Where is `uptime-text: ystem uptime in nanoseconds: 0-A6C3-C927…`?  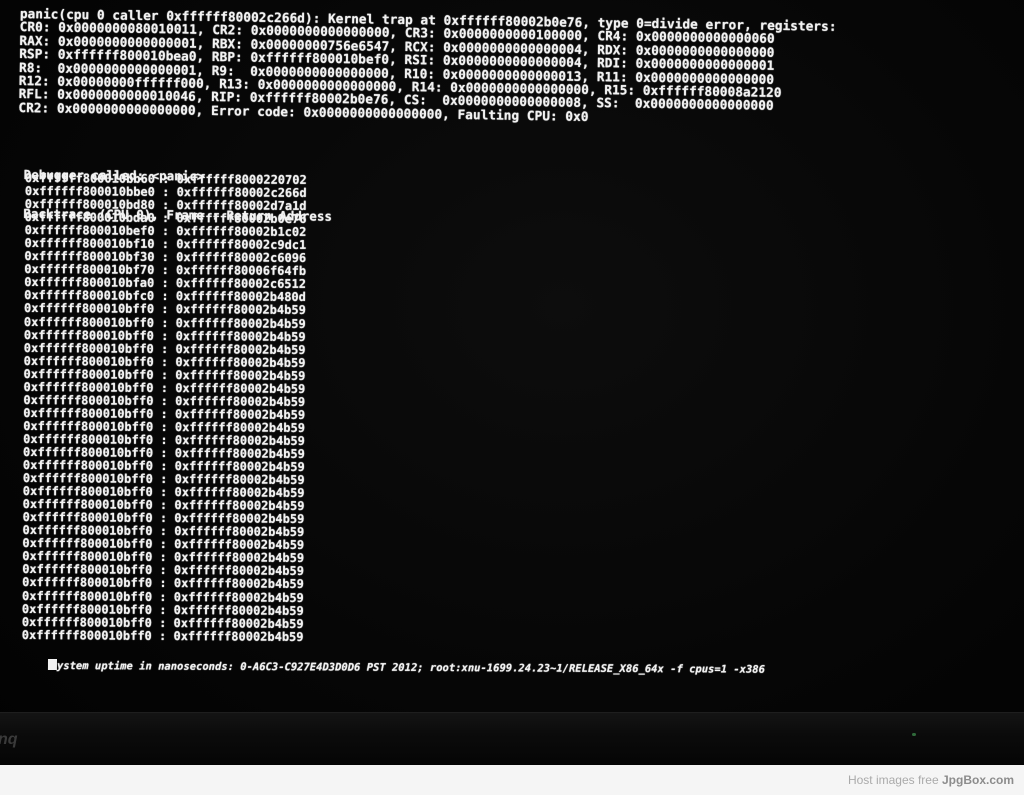
uptime-text: ystem uptime in nanoseconds: 0-A6C3-C927… is located at coordinates (411, 668).